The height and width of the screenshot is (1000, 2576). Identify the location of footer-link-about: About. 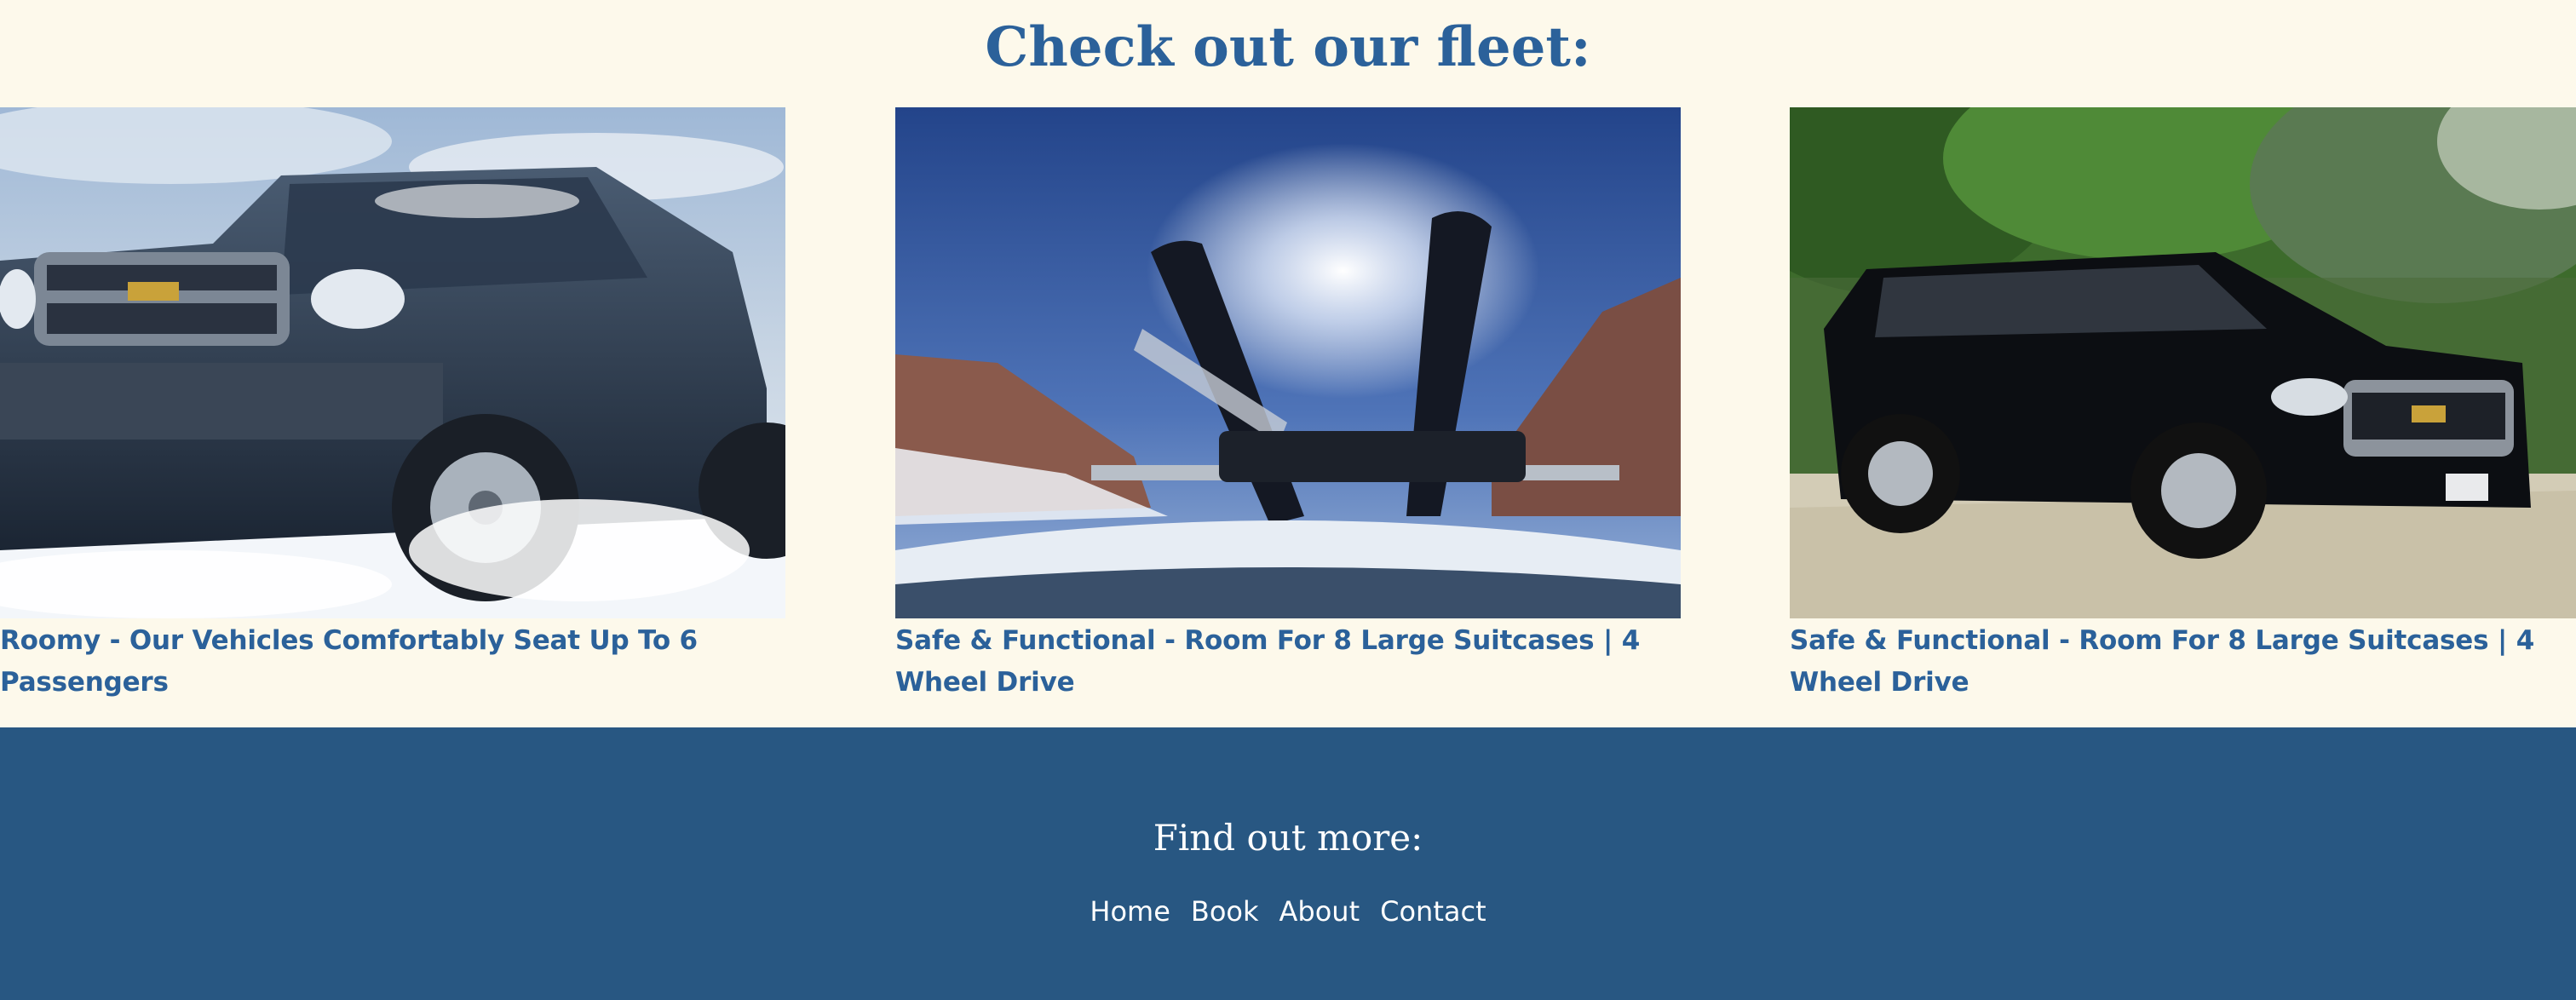
(1319, 911).